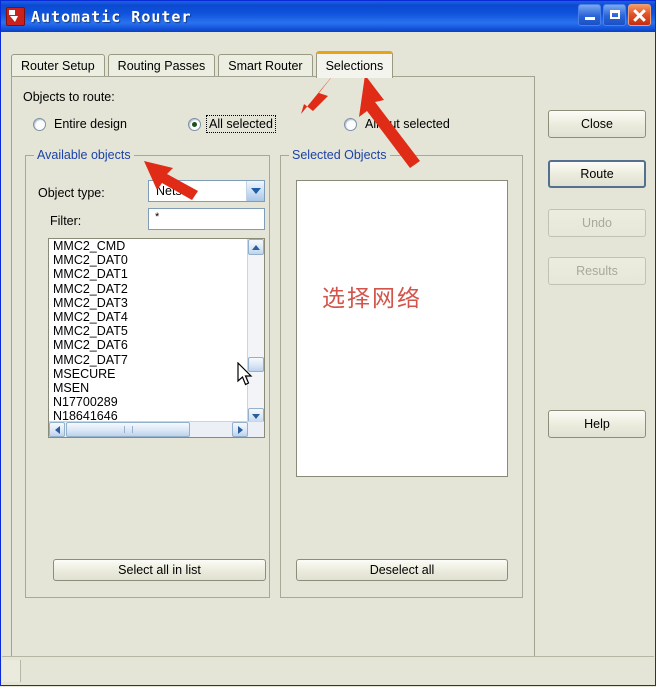 The image size is (656, 687). Describe the element at coordinates (372, 299) in the screenshot. I see `annotation-text: 选择网络` at that location.